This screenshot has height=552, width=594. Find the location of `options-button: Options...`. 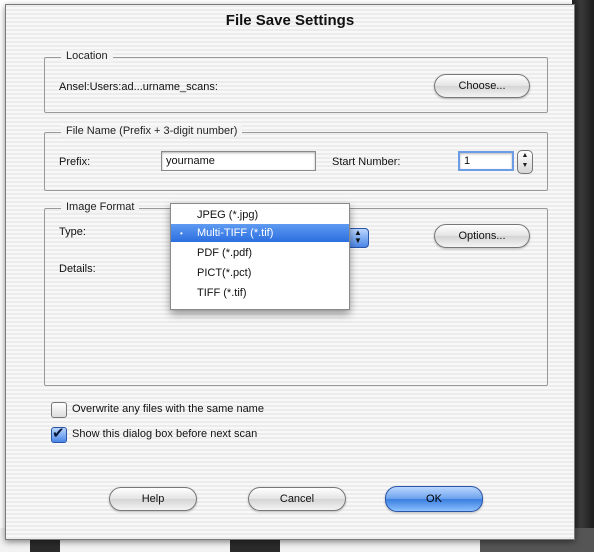

options-button: Options... is located at coordinates (482, 236).